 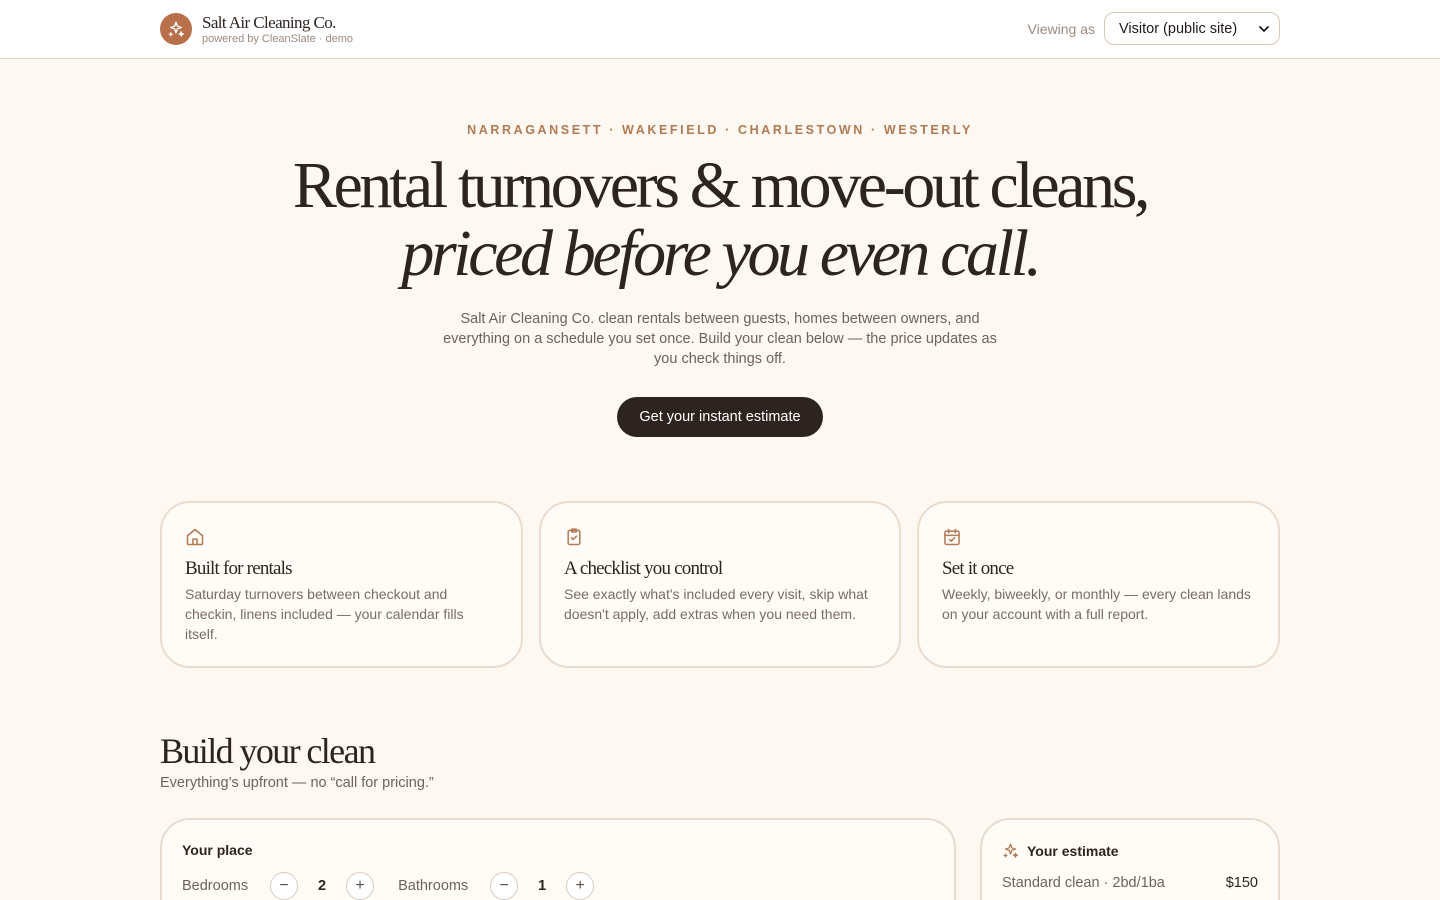 I want to click on get-estimate-button: Get your instant estimate, so click(x=720, y=417).